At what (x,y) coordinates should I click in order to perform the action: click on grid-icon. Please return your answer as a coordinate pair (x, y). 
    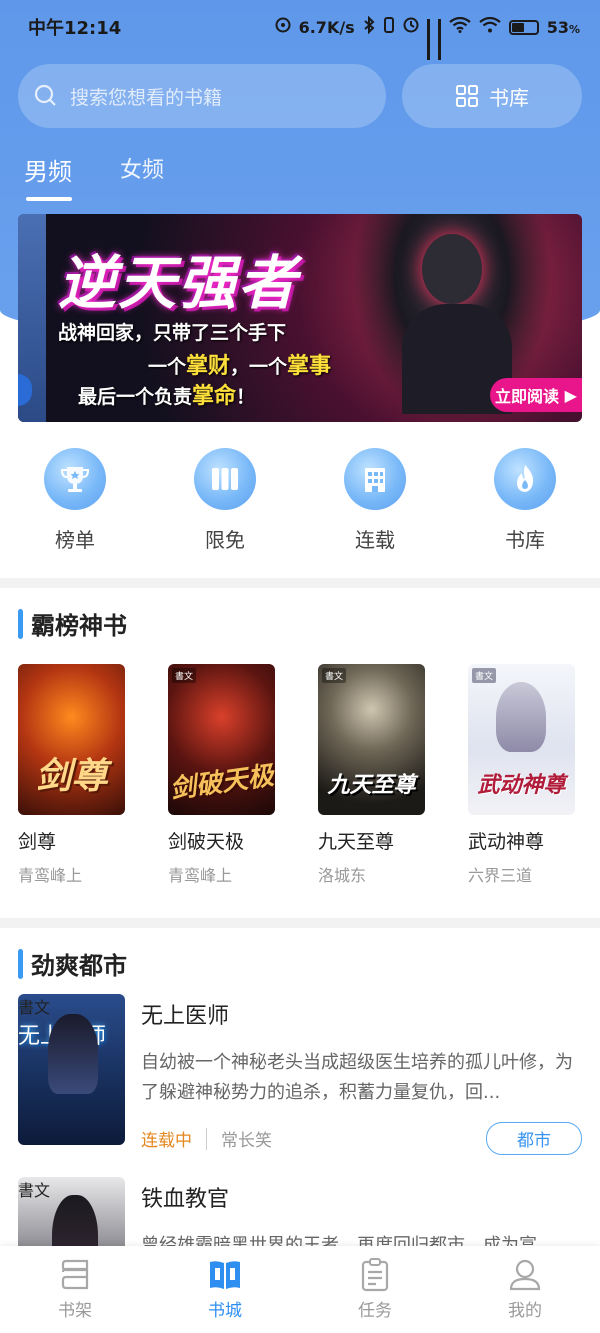
    Looking at the image, I should click on (467, 96).